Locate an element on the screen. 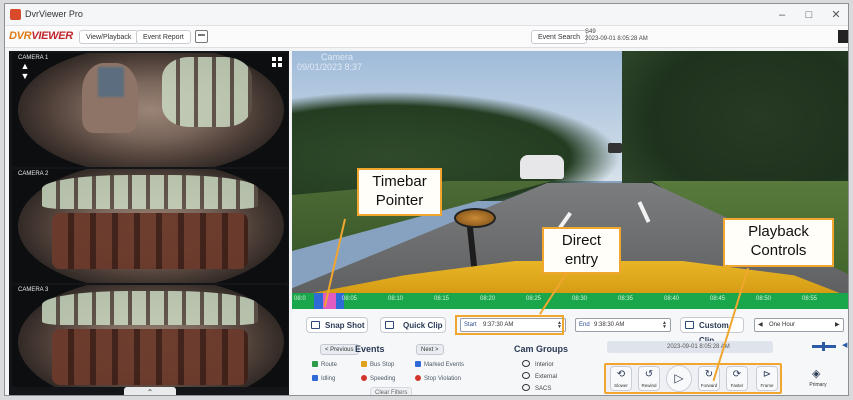 The height and width of the screenshot is (400, 853). video-osd: Camera 09/01/2023 8:37 is located at coordinates (329, 62).